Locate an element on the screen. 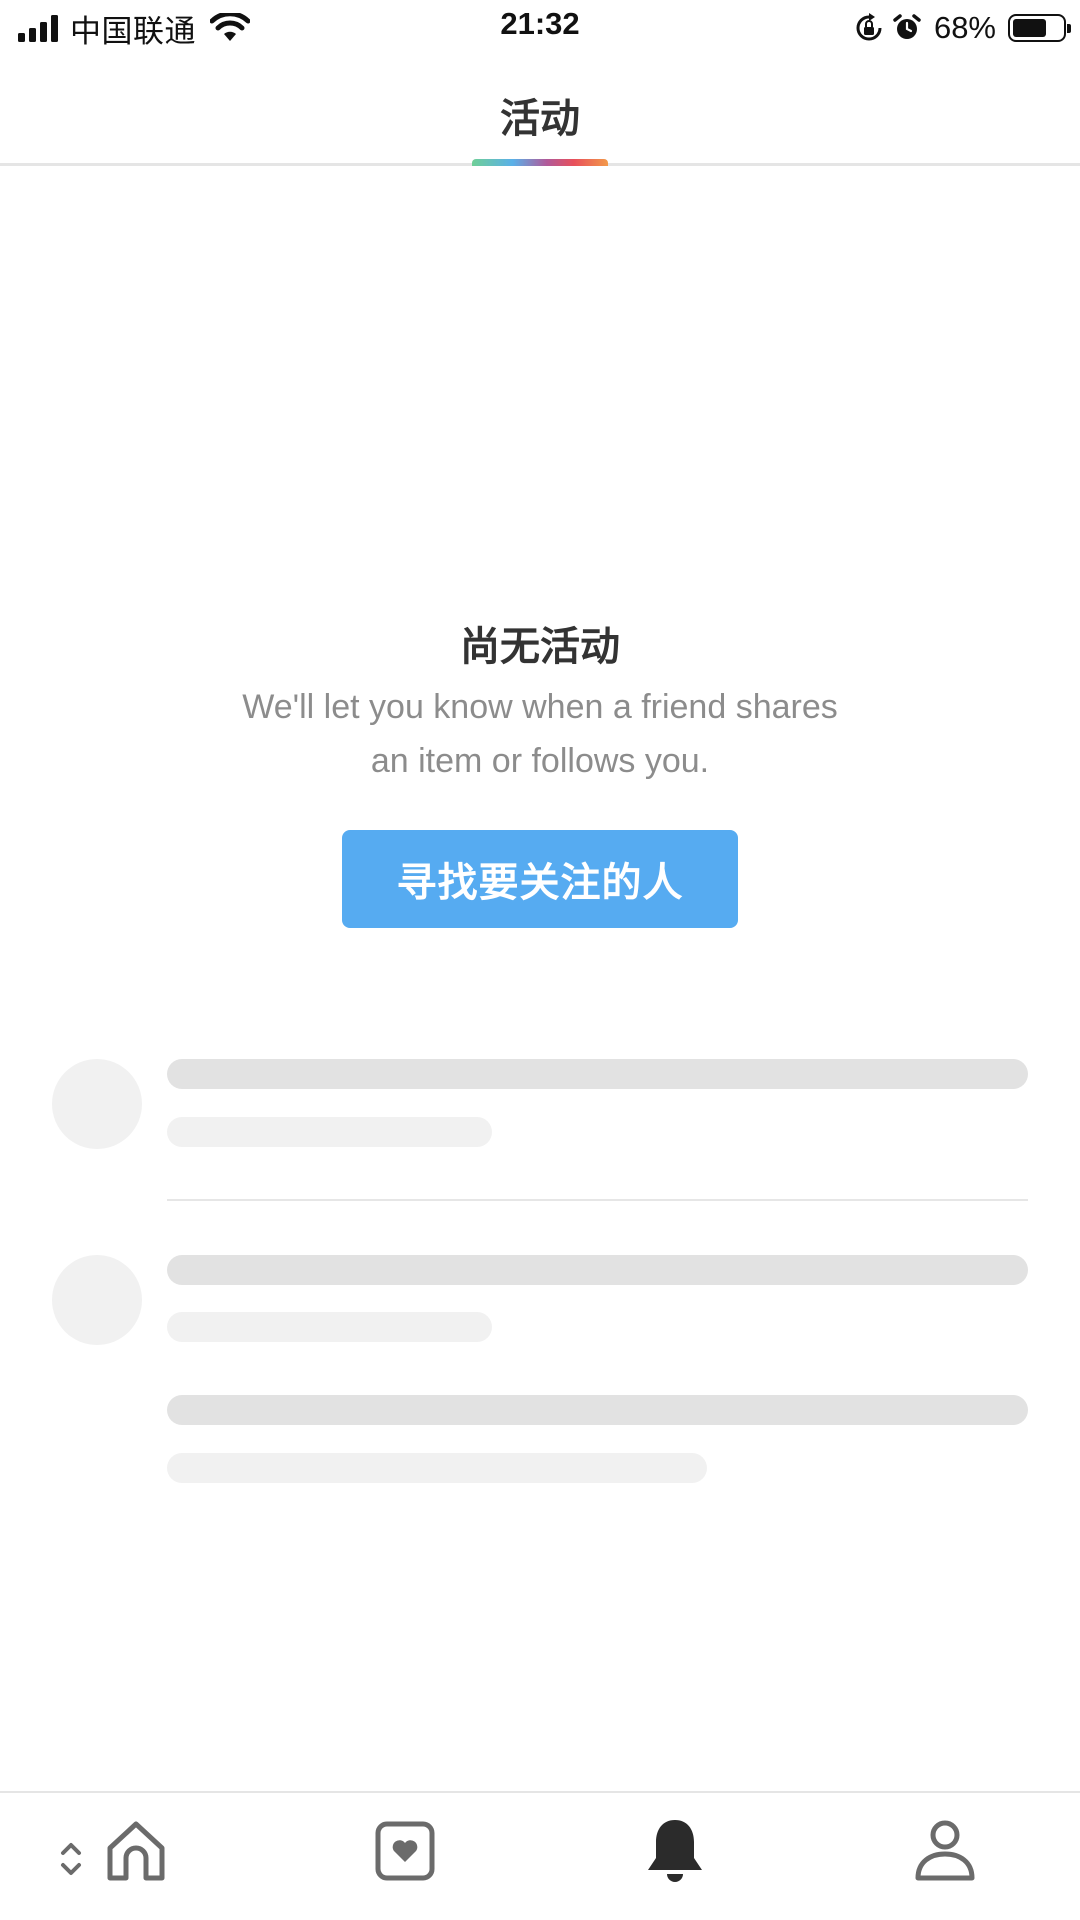 The height and width of the screenshot is (1920, 1080). empty-state-title: 尚无活动 is located at coordinates (540, 647).